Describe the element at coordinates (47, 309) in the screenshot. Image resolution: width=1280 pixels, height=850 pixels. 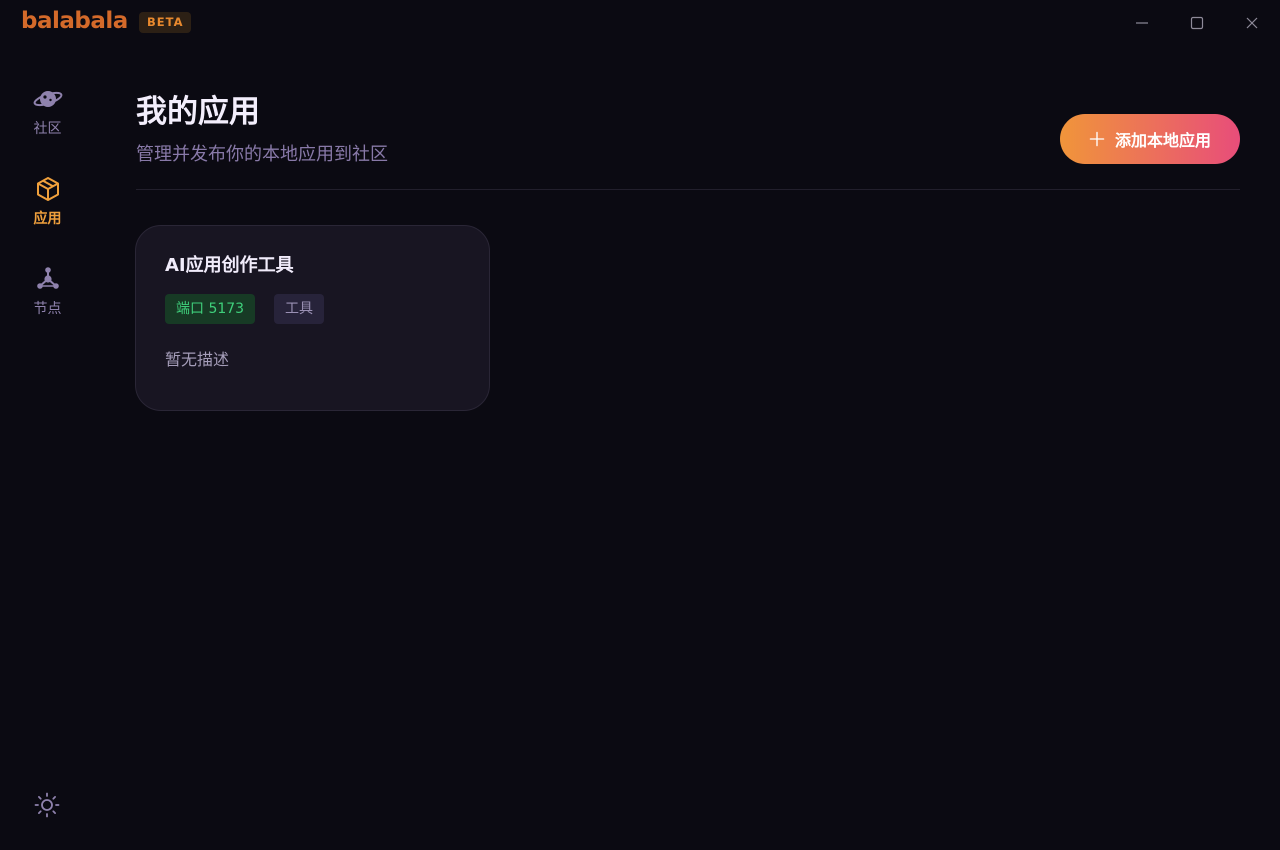
I see `sidebar-item-label: 节点` at that location.